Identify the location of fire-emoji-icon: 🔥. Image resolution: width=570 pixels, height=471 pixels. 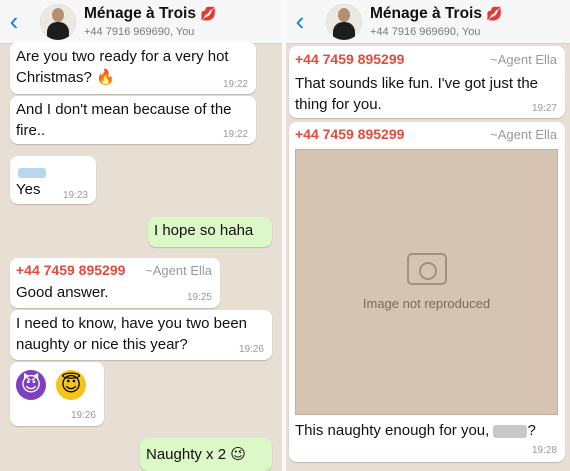
(105, 77).